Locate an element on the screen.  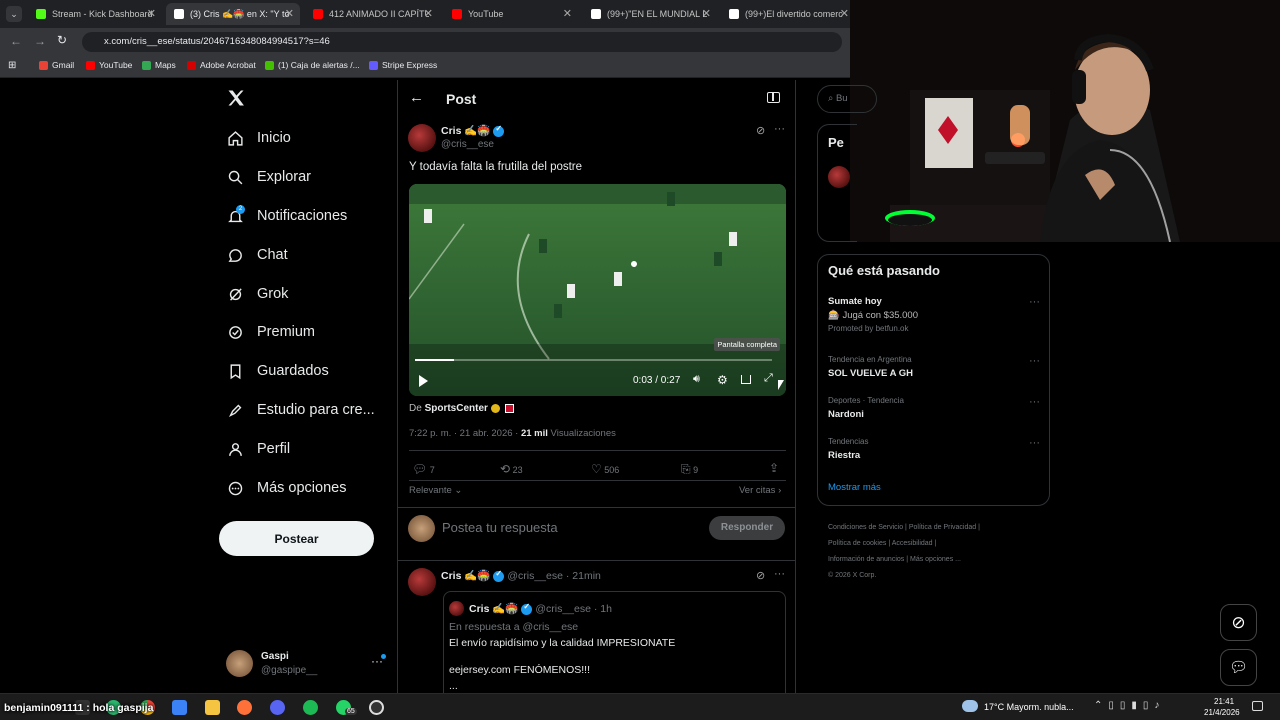
clock-date: 21/4/2026 is located at coordinates (1222, 712).